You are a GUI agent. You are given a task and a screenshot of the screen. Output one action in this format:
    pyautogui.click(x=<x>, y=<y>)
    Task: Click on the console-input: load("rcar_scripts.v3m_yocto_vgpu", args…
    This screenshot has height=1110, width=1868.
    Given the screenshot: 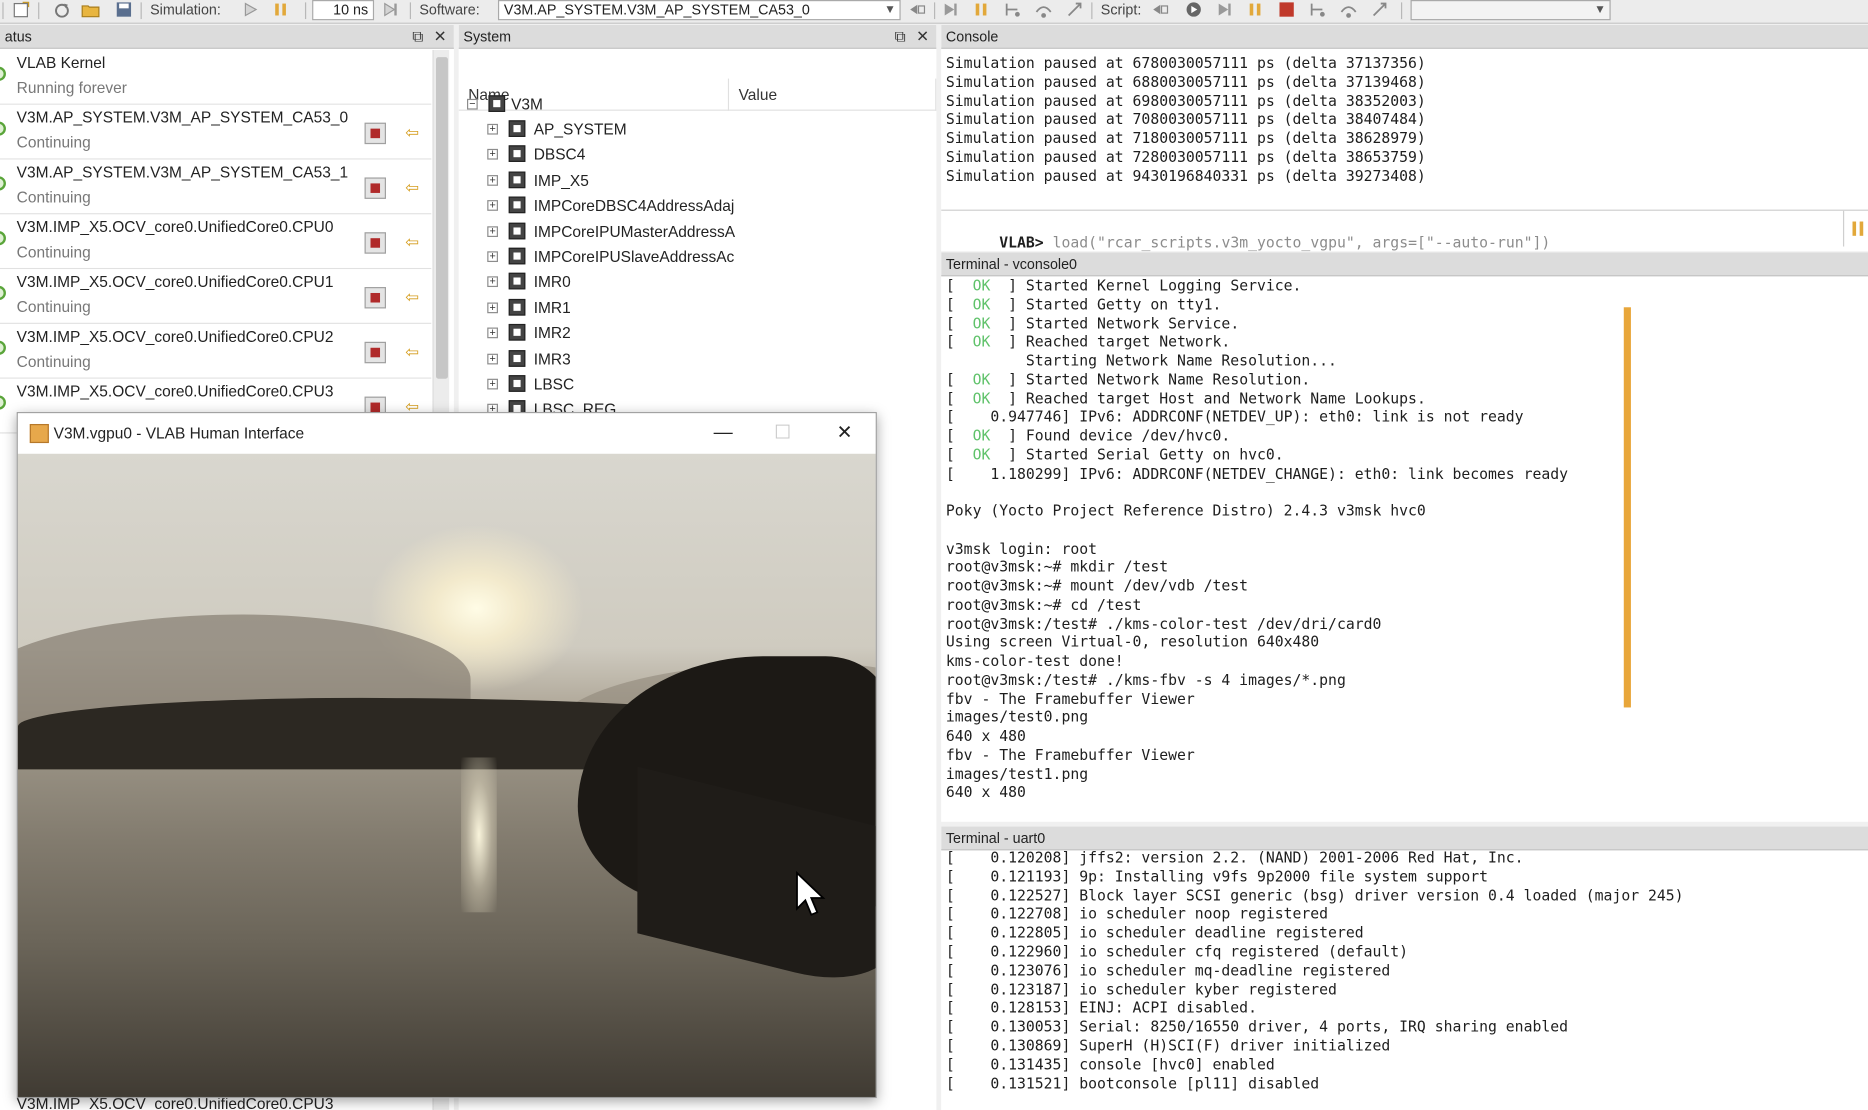 What is the action you would take?
    pyautogui.click(x=1302, y=242)
    